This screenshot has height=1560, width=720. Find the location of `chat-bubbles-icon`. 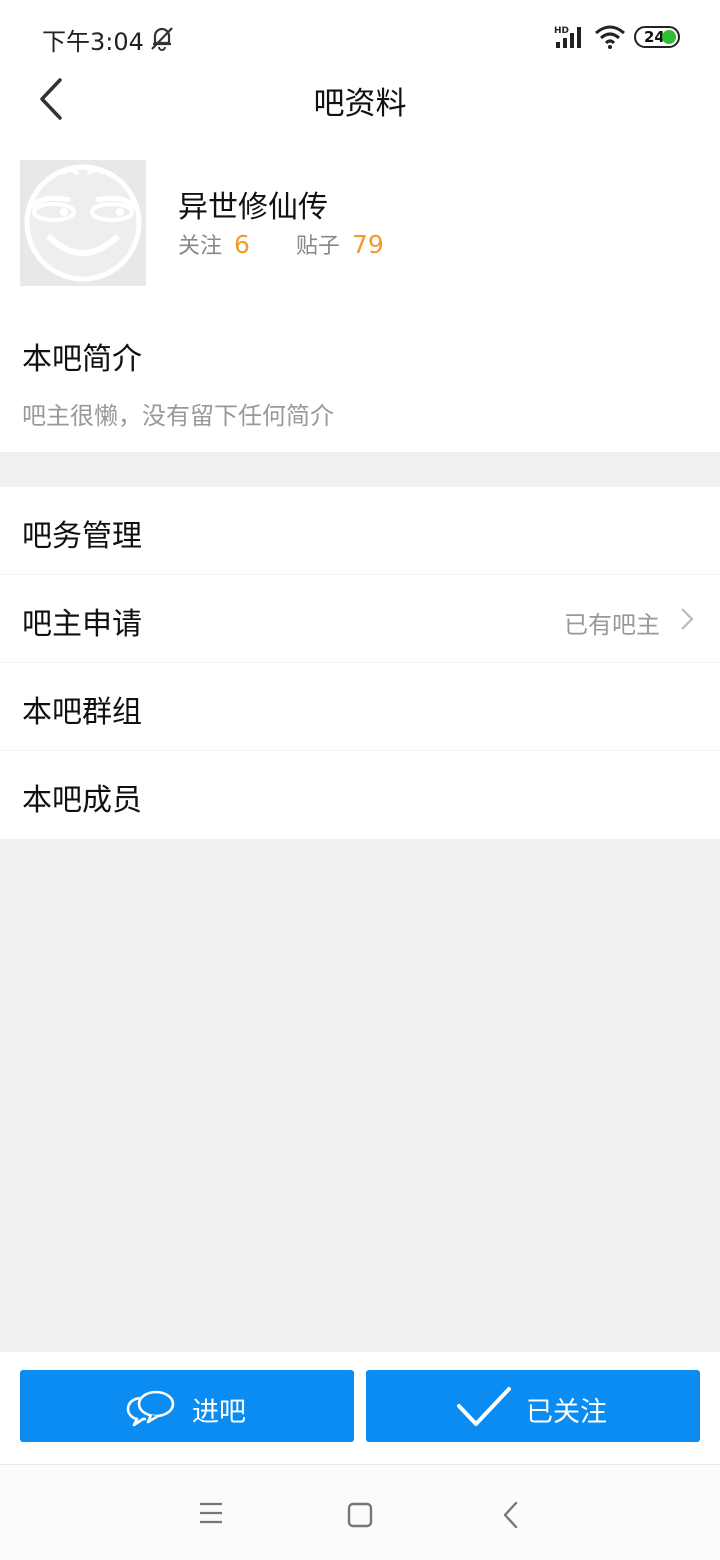

chat-bubbles-icon is located at coordinates (150, 1408).